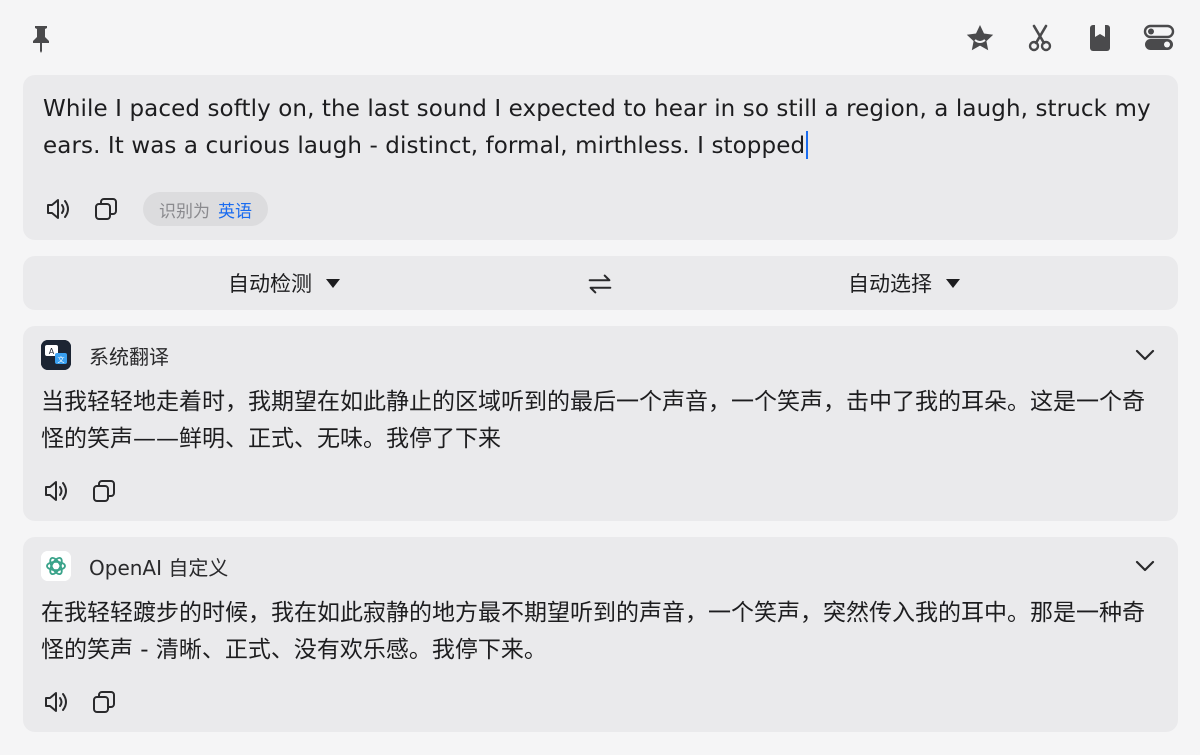 The image size is (1200, 755). I want to click on service-header: OpenAI 自定义, so click(134, 566).